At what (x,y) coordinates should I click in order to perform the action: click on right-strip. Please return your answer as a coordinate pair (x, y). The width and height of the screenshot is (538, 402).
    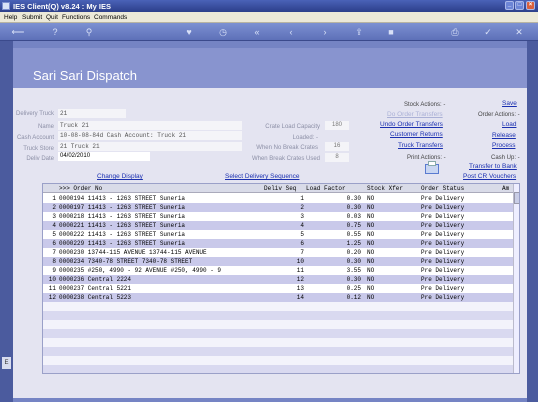
    Looking at the image, I should click on (532, 221).